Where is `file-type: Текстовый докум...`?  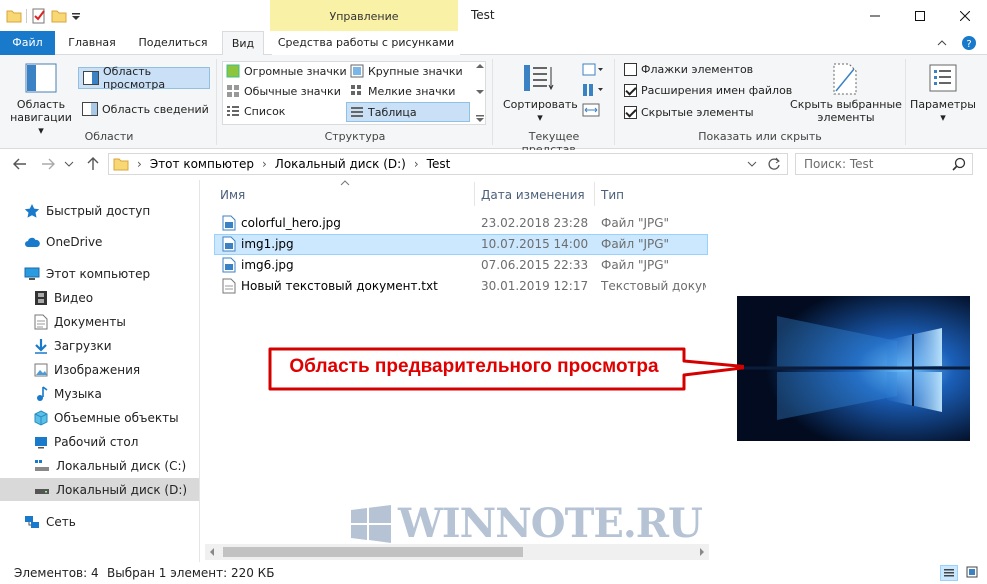
file-type: Текстовый докум... is located at coordinates (653, 286).